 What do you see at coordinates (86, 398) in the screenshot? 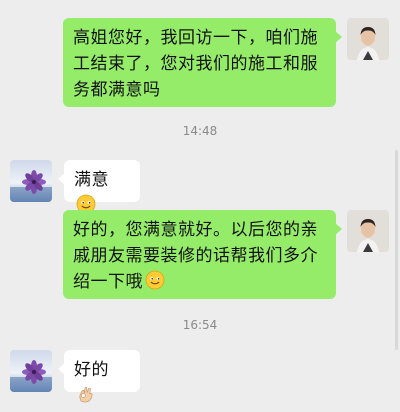
I see `ok-hand-emoji-icon` at bounding box center [86, 398].